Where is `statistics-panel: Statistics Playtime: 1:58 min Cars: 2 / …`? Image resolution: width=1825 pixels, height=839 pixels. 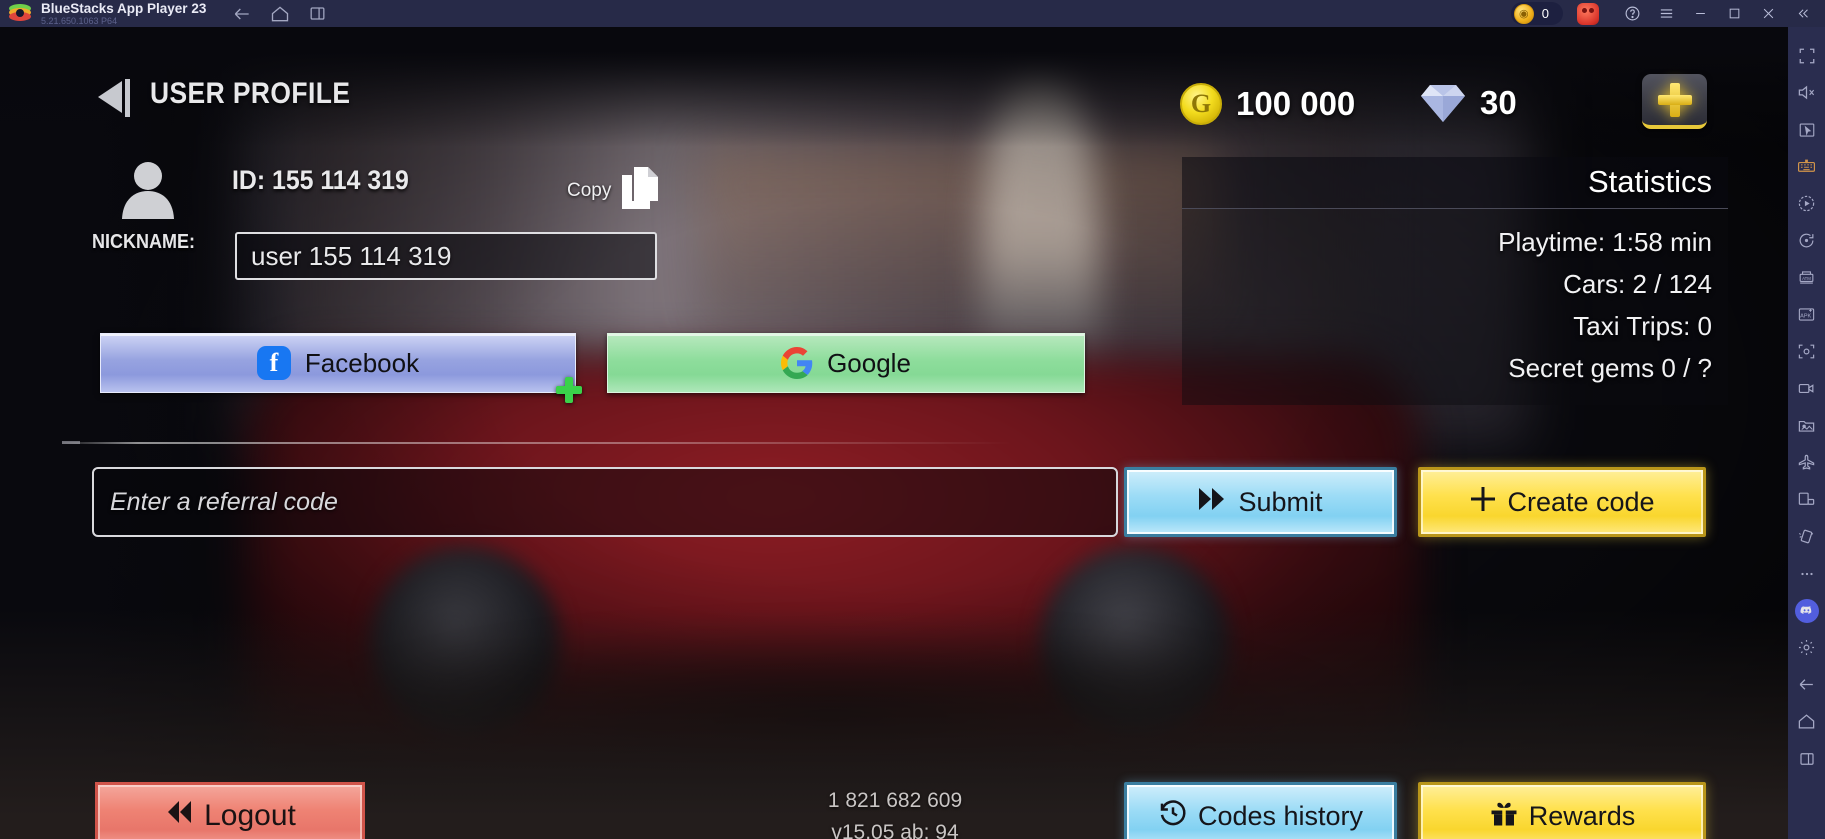 statistics-panel: Statistics Playtime: 1:58 min Cars: 2 / … is located at coordinates (1455, 281).